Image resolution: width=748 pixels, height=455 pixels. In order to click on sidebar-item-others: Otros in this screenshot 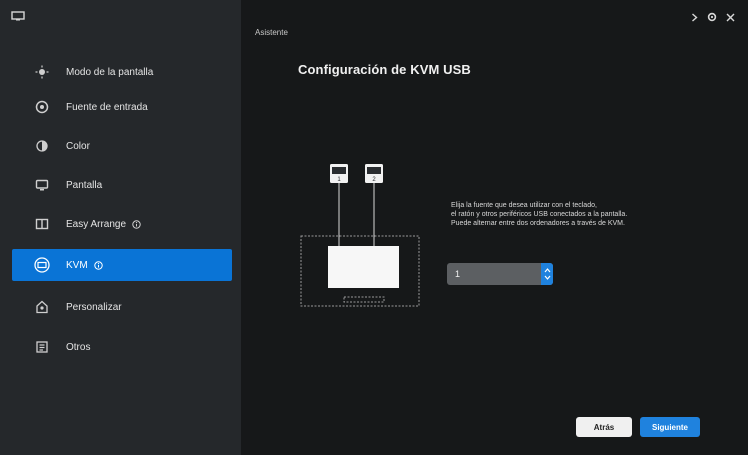, I will do `click(122, 347)`.